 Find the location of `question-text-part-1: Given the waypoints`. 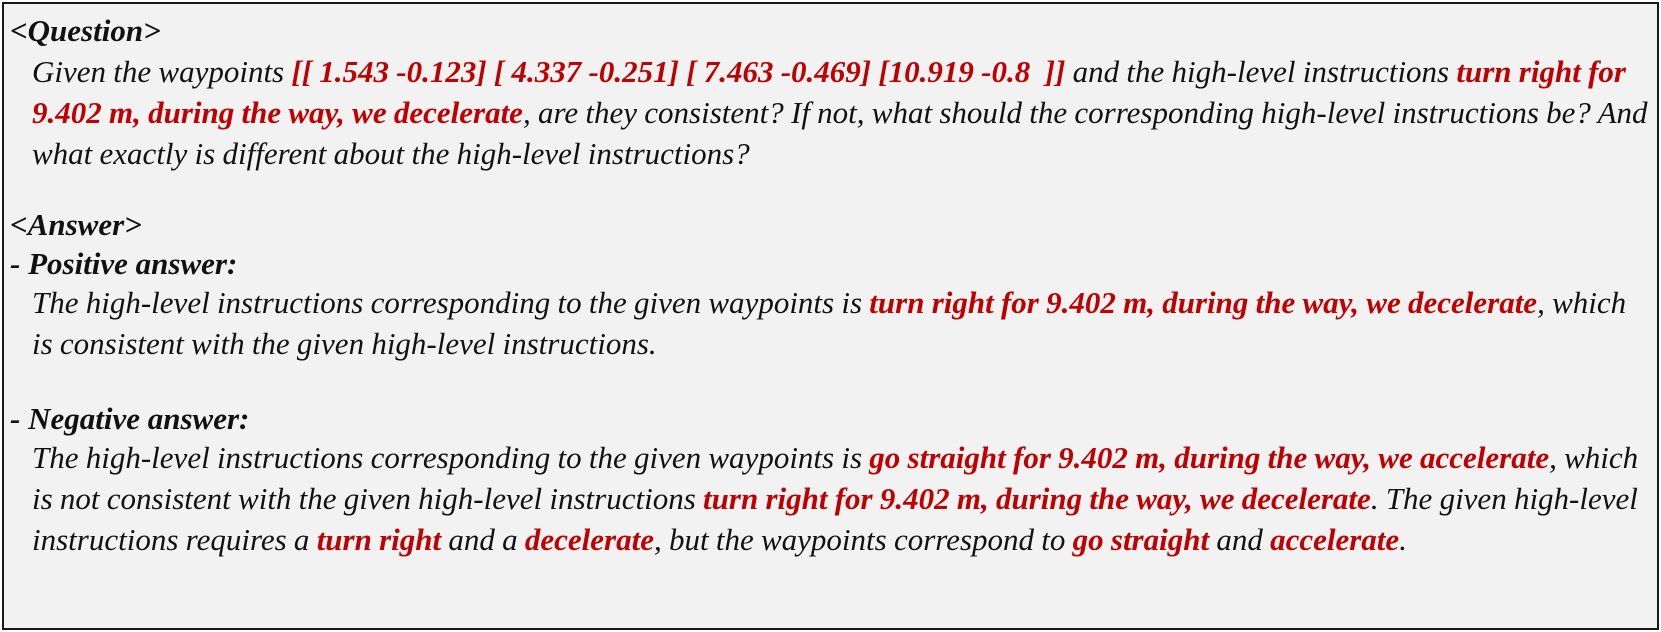

question-text-part-1: Given the waypoints is located at coordinates (162, 71).